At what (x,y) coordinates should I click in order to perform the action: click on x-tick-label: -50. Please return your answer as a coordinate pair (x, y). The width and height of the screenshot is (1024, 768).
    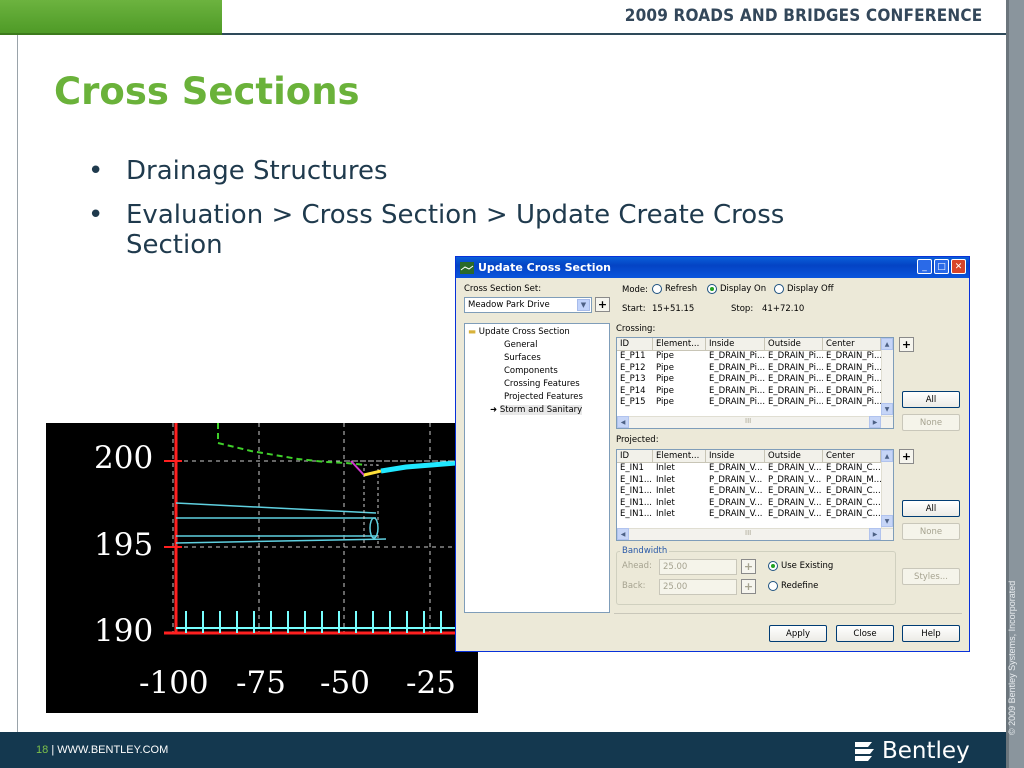
    Looking at the image, I should click on (345, 683).